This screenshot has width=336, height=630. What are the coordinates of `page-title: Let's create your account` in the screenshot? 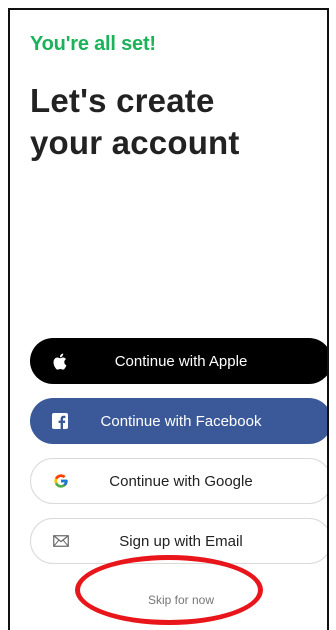 It's located at (135, 122).